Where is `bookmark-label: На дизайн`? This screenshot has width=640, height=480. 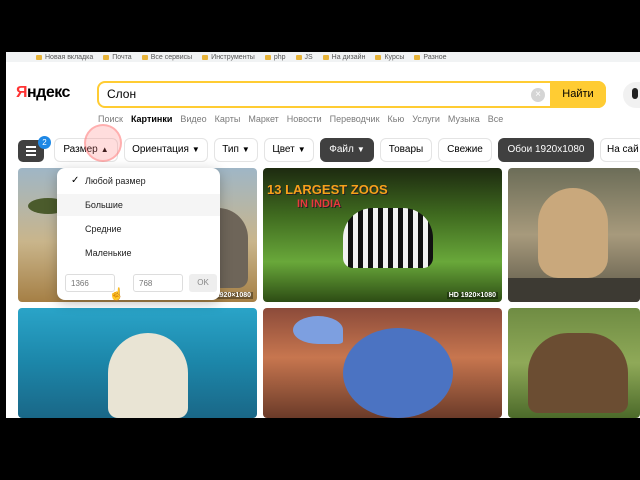 bookmark-label: На дизайн is located at coordinates (348, 57).